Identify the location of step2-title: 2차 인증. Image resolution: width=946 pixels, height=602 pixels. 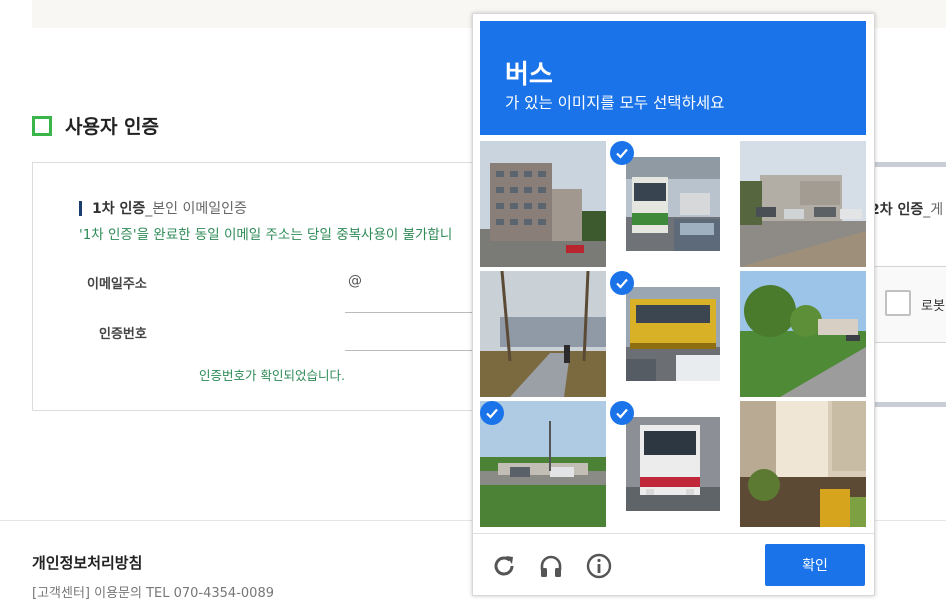
(897, 210).